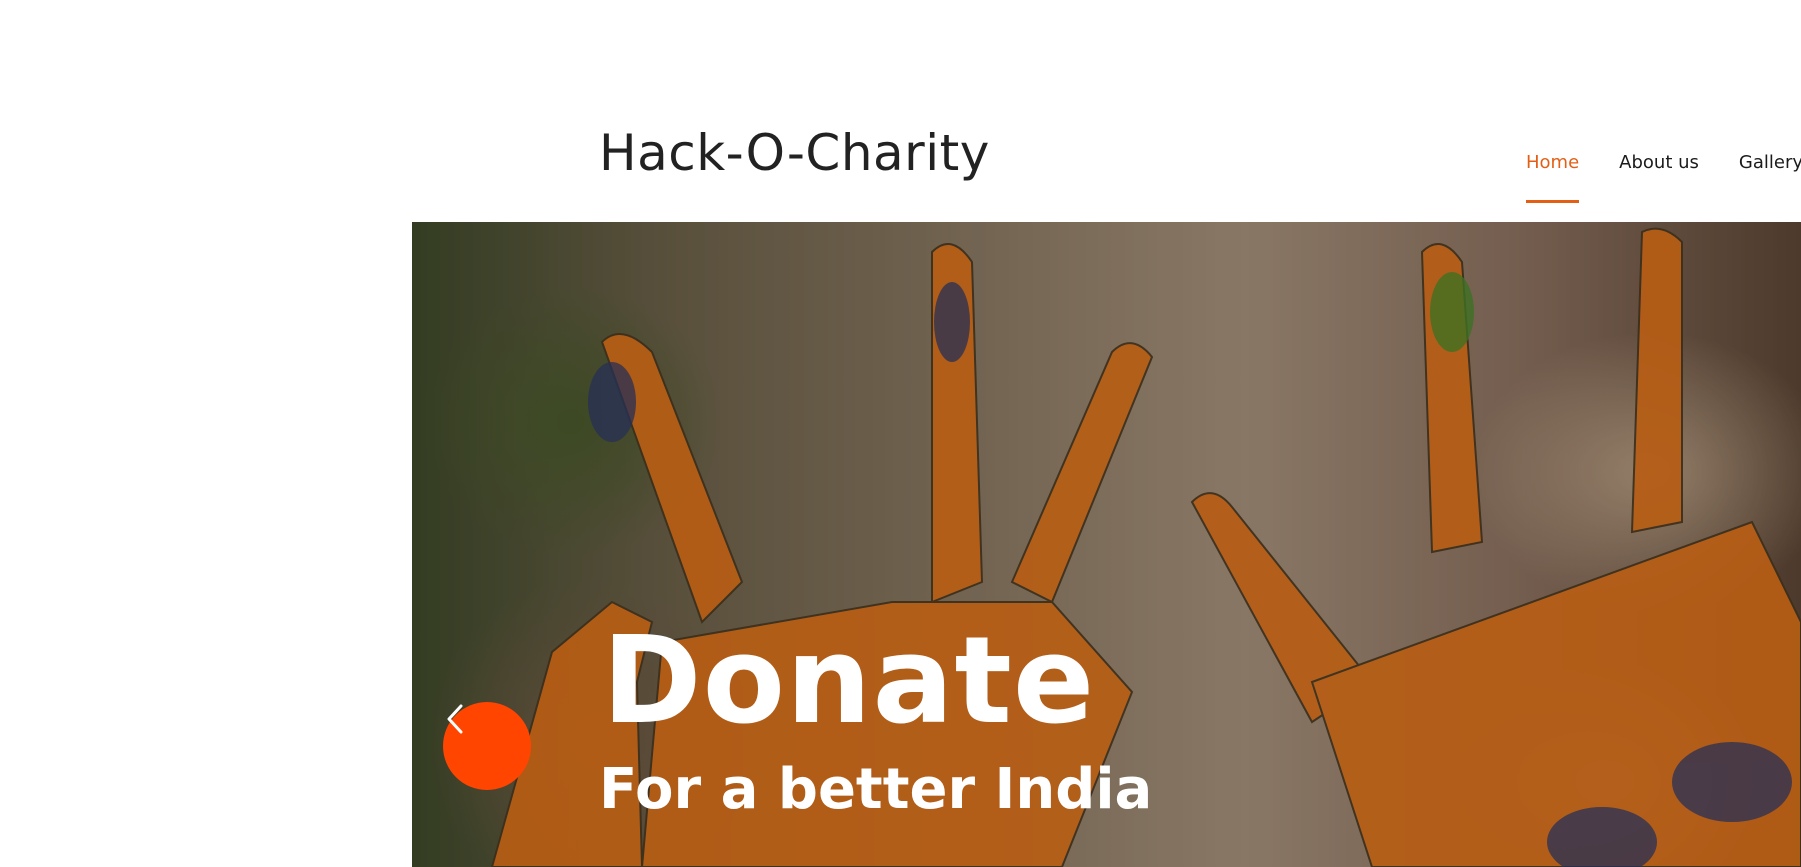 Image resolution: width=1801 pixels, height=867 pixels. Describe the element at coordinates (794, 153) in the screenshot. I see `site-logo-text: Hack-O-Charity` at that location.